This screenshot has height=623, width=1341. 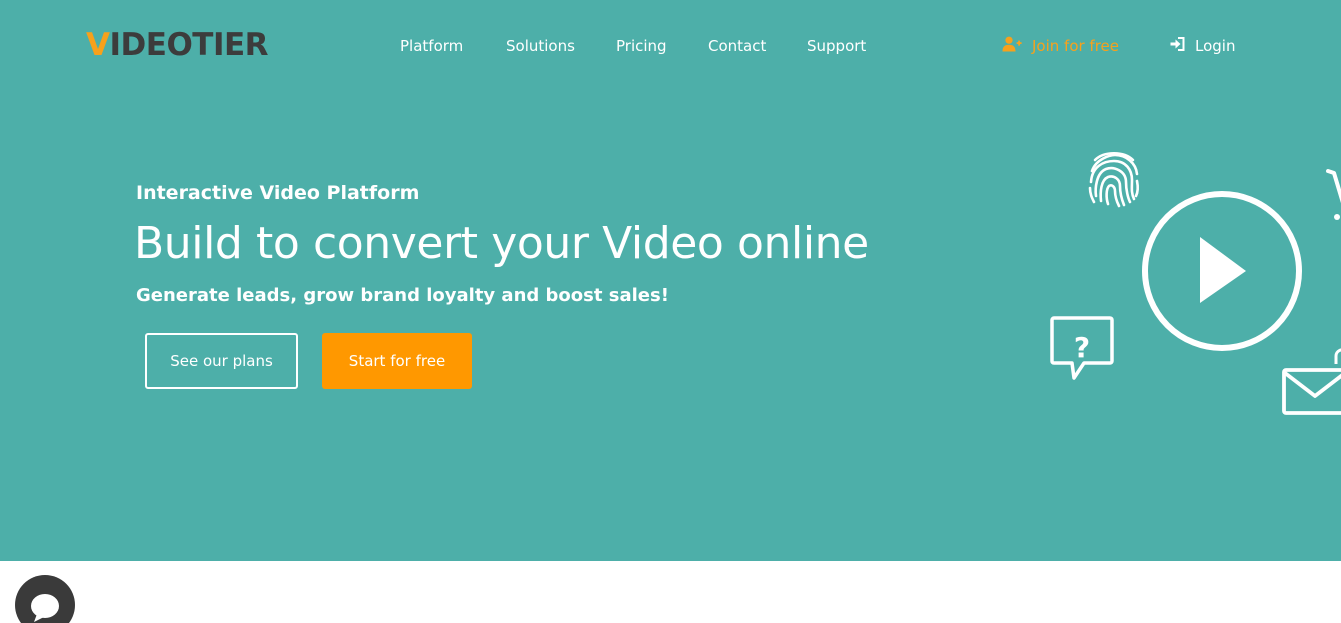 I want to click on mail-icon, so click(x=1311, y=391).